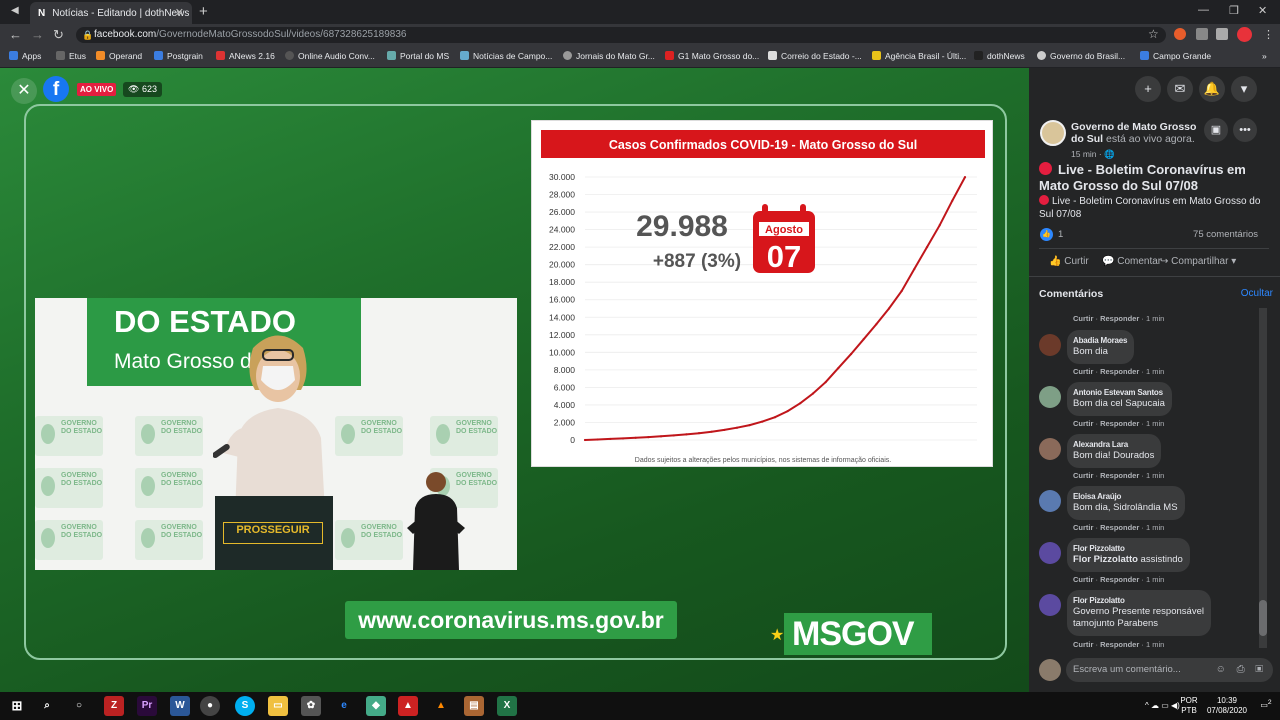 This screenshot has width=1280, height=720. What do you see at coordinates (1180, 34) in the screenshot?
I see `extension-icon` at bounding box center [1180, 34].